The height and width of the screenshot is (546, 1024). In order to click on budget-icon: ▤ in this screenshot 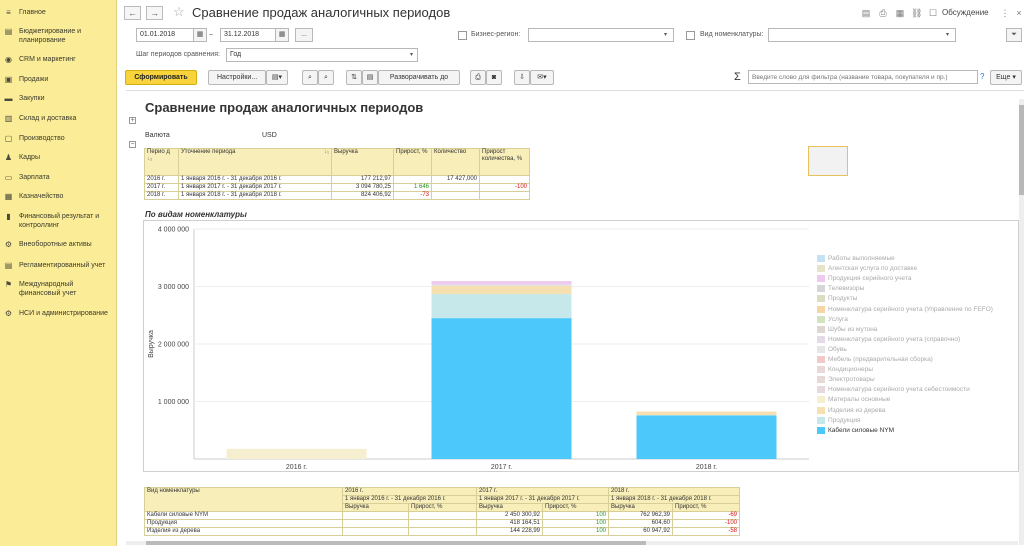, I will do `click(8, 31)`.